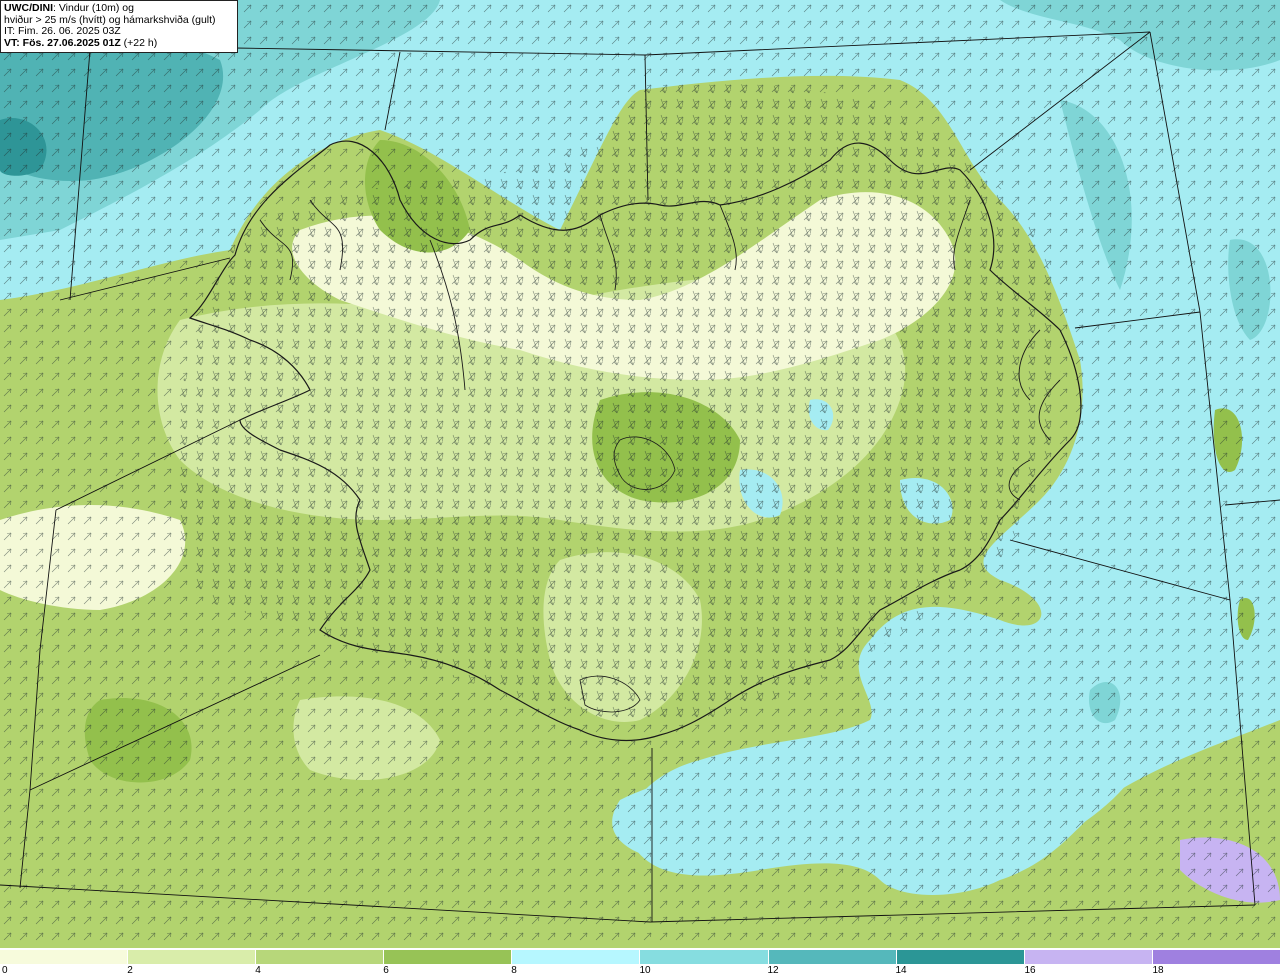 This screenshot has width=1280, height=978. What do you see at coordinates (93, 8) in the screenshot?
I see `title-text: : Vindur (10m) og` at bounding box center [93, 8].